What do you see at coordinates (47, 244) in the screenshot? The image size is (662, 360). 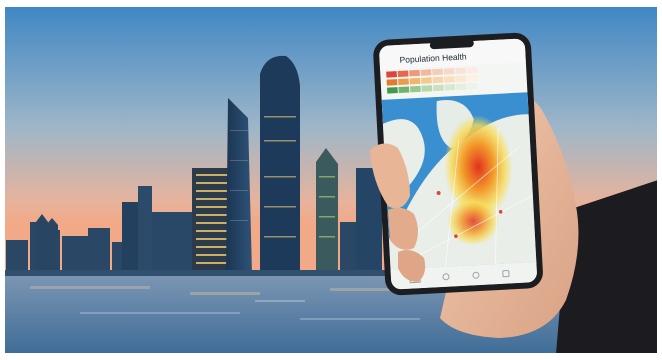 I see `tower-left-pair` at bounding box center [47, 244].